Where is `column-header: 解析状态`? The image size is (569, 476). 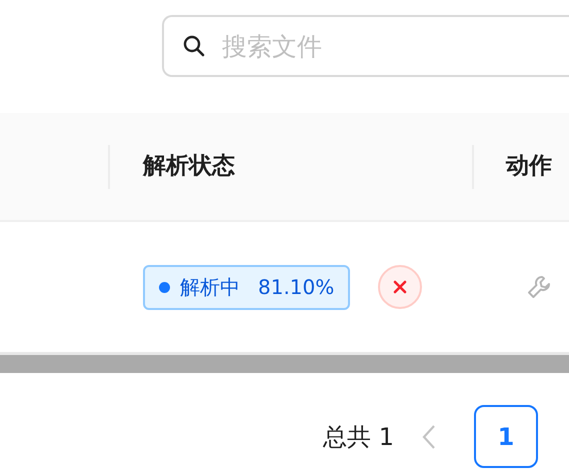
column-header: 解析状态 is located at coordinates (189, 167).